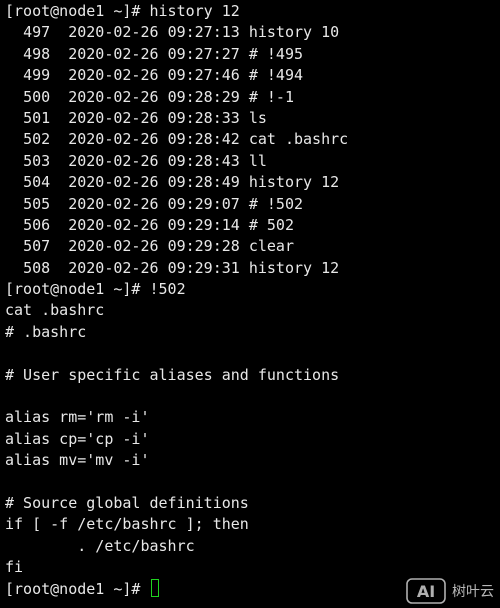 The image size is (500, 608). Describe the element at coordinates (294, 32) in the screenshot. I see `history-command: history 10` at that location.